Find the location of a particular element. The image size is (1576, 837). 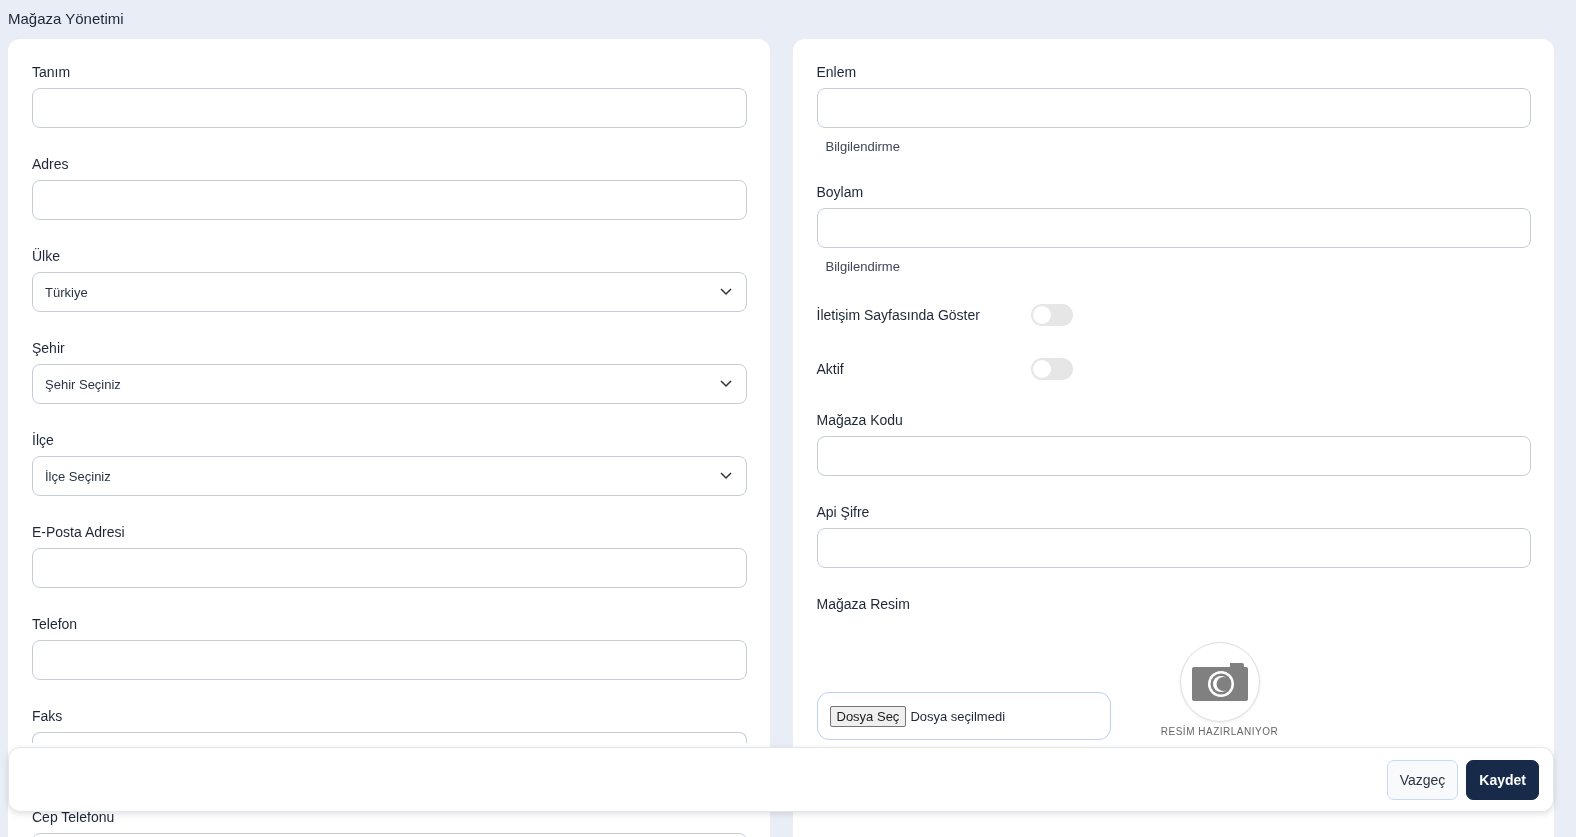

file-input: Dosya Seç Dosya seçilmedi is located at coordinates (963, 716).